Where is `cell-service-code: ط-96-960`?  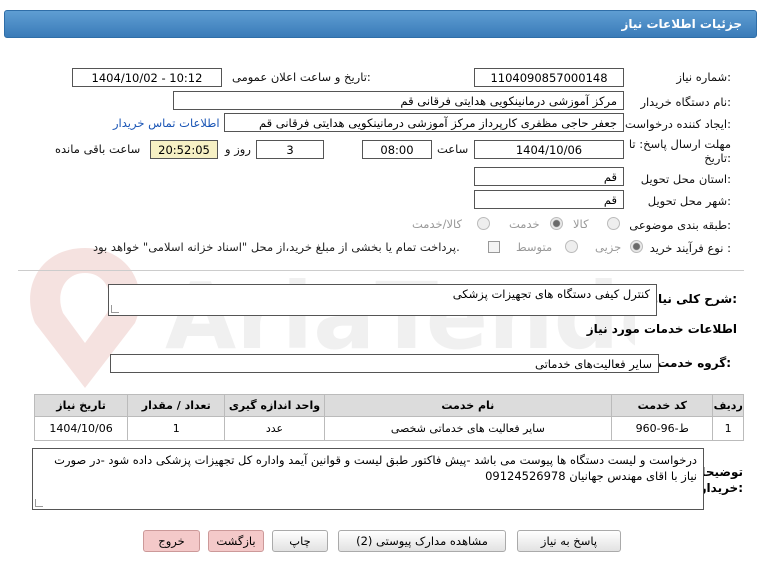
cell-service-code: ط-96-960 is located at coordinates (662, 428).